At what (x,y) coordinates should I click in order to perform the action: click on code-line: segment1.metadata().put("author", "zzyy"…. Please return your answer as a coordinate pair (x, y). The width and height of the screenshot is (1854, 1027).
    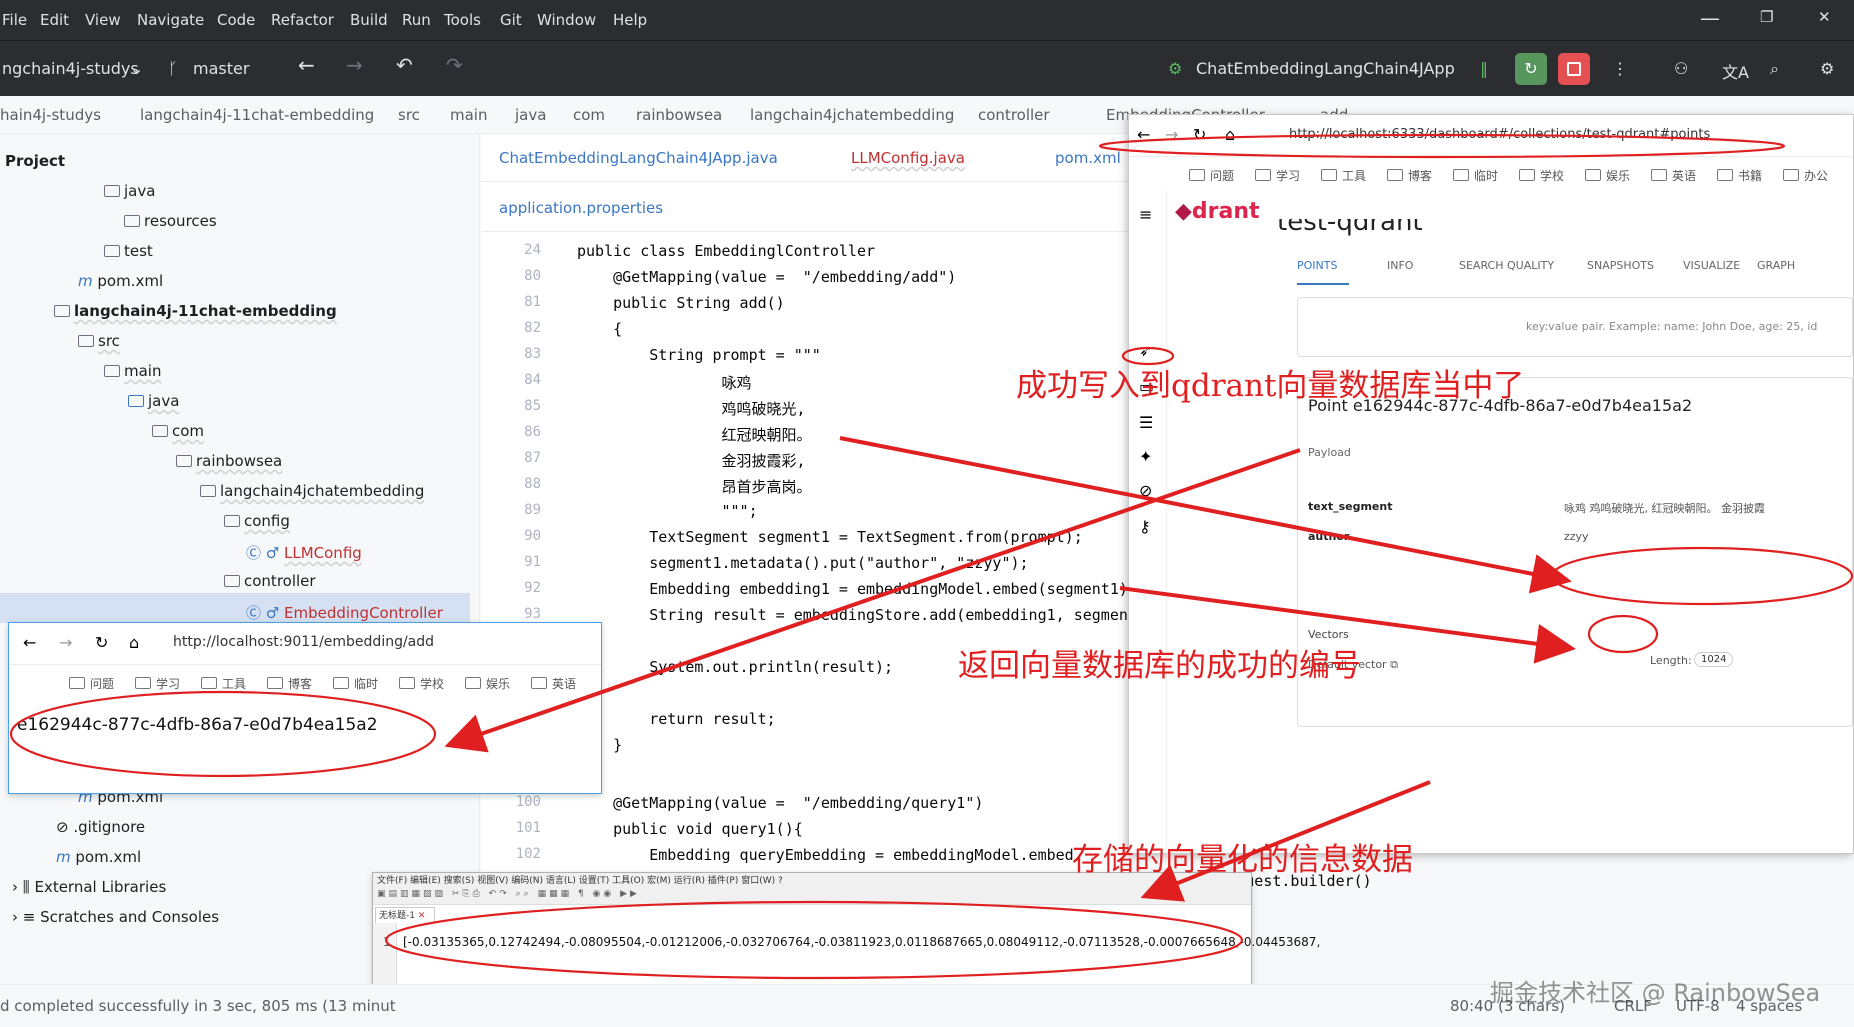
    Looking at the image, I should click on (802, 563).